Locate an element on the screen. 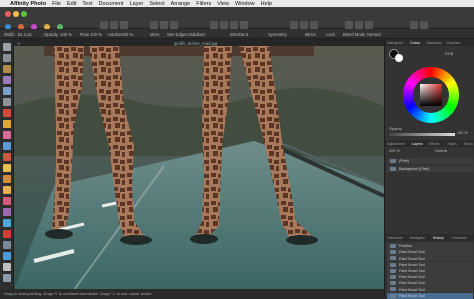 The image size is (474, 299). red-eye-icon is located at coordinates (7, 234).